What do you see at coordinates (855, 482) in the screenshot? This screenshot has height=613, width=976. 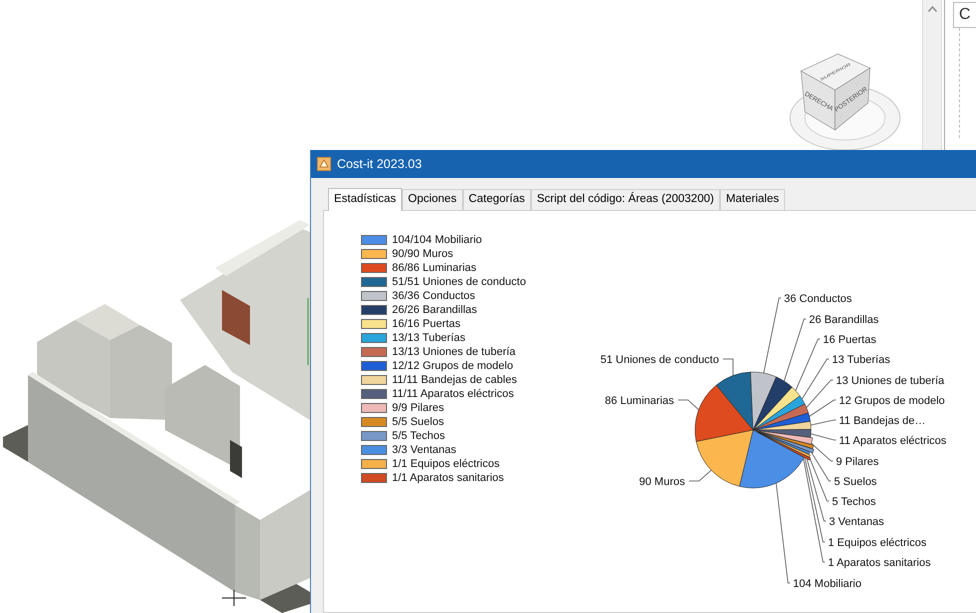 I see `data-label: 5 Suelos` at bounding box center [855, 482].